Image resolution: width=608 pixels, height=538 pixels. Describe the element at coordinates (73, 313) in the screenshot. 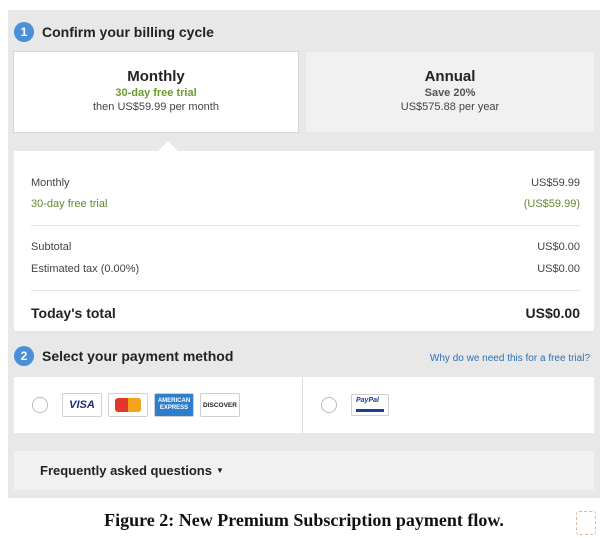

I see `total-label: Today's total` at that location.